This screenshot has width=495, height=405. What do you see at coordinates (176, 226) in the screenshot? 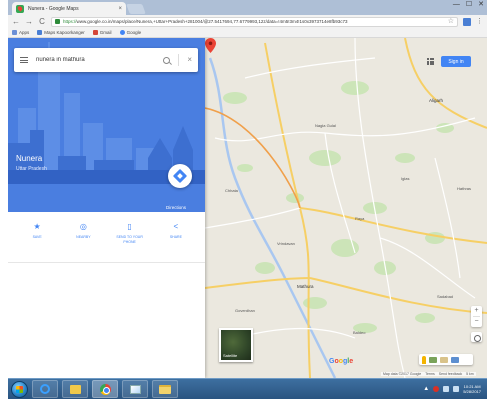
I see `share-icon: <` at bounding box center [176, 226].